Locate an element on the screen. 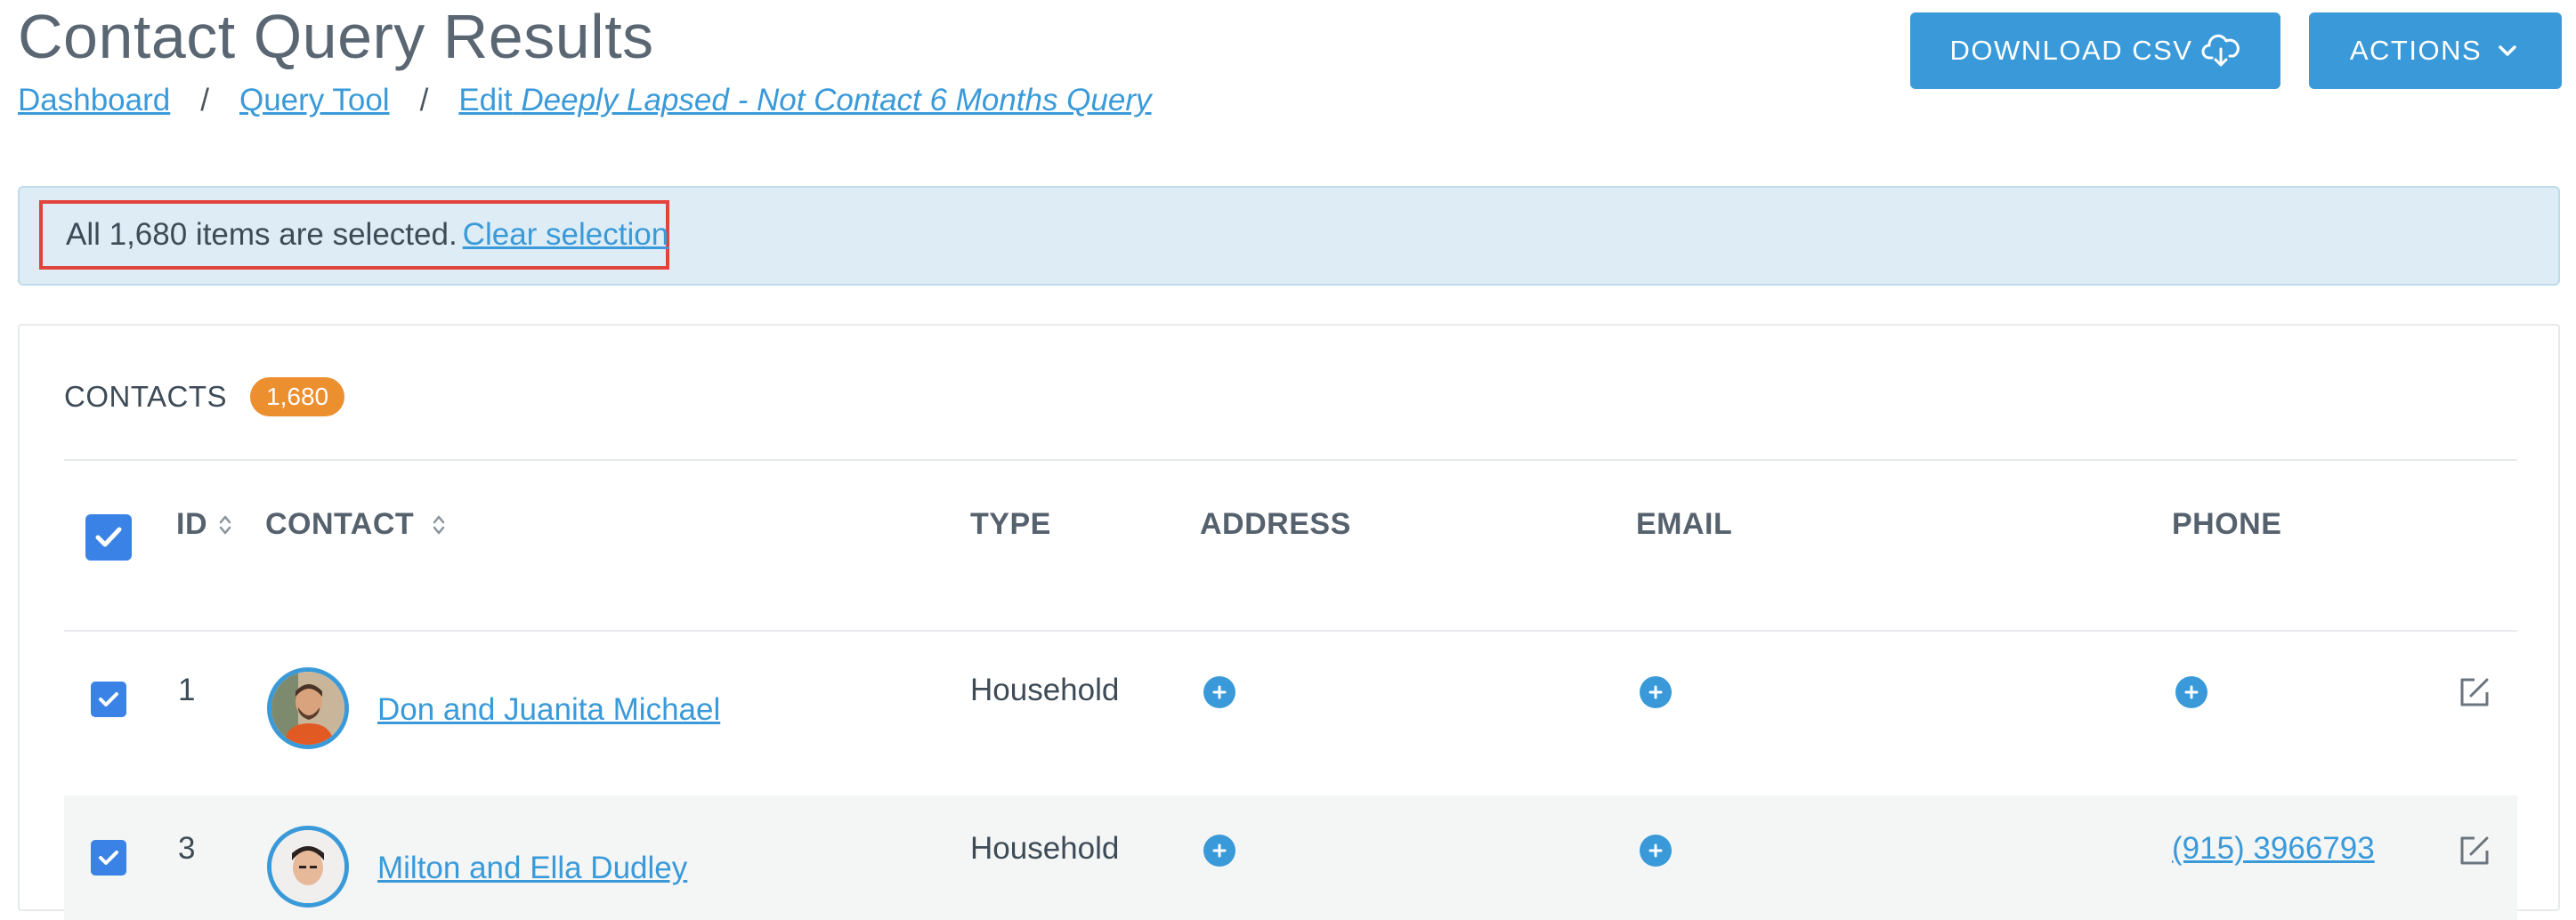 The height and width of the screenshot is (920, 2576). download-csv-label: DOWNLOAD CSV is located at coordinates (2071, 51).